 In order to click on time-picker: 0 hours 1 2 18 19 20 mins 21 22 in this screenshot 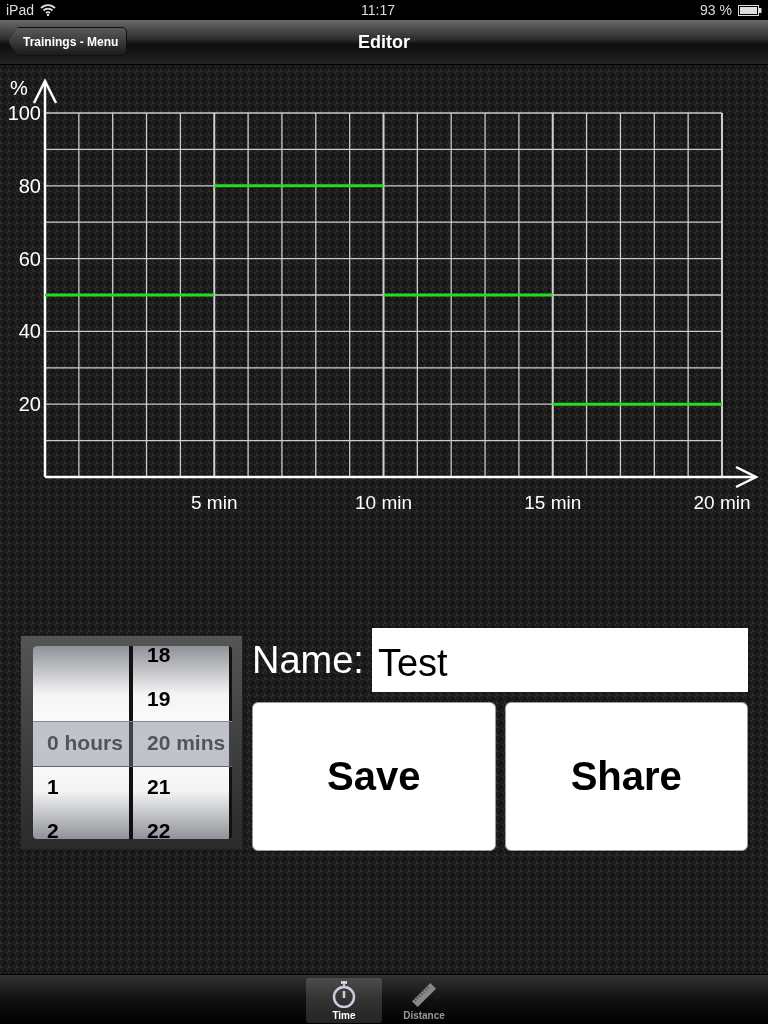, I will do `click(131, 742)`.